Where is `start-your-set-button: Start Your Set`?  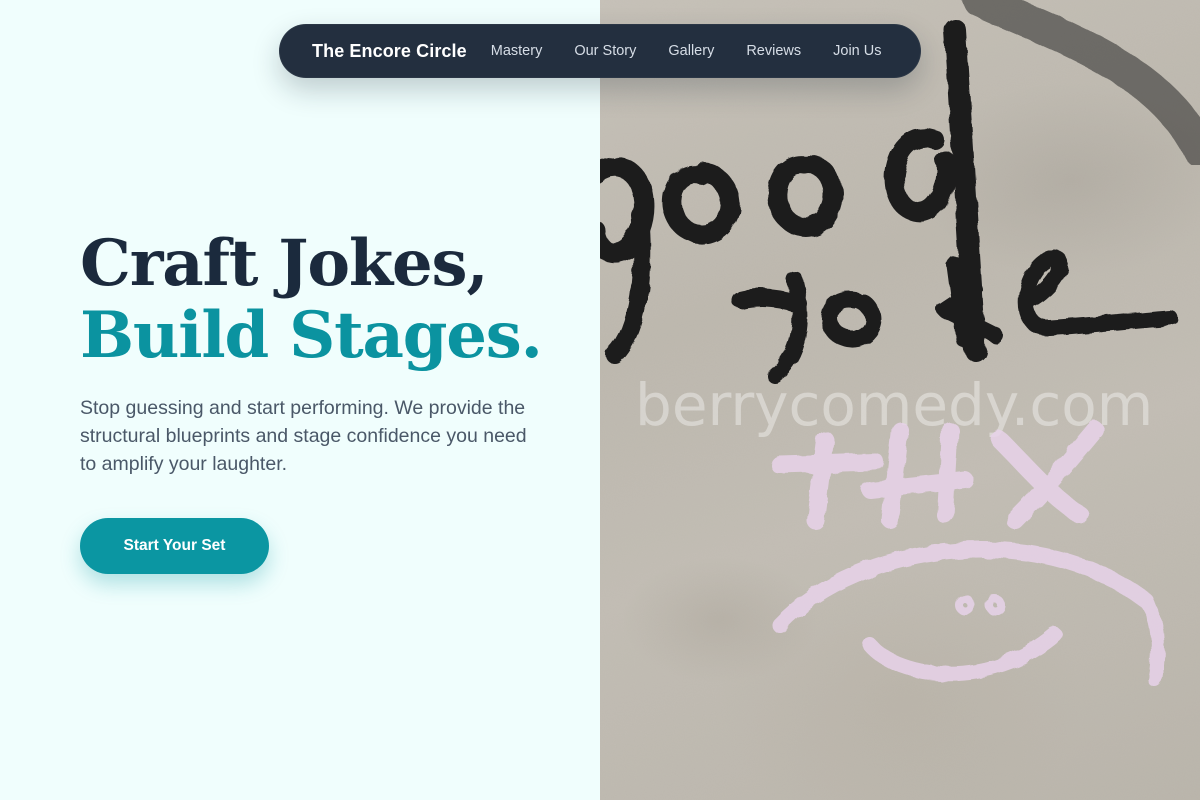
start-your-set-button: Start Your Set is located at coordinates (174, 546).